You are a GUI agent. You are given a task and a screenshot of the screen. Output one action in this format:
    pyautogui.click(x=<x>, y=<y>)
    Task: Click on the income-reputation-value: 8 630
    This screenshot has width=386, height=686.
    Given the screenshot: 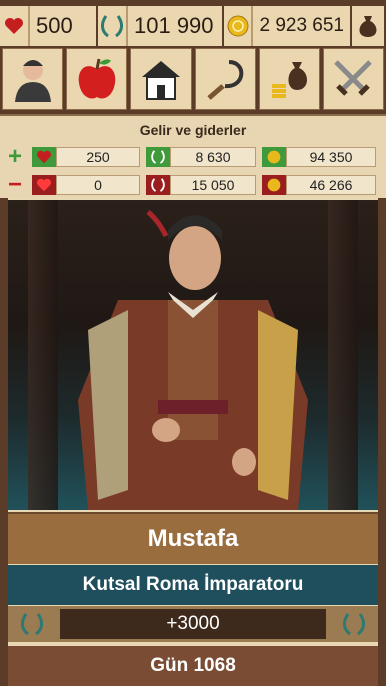 What is the action you would take?
    pyautogui.click(x=213, y=157)
    